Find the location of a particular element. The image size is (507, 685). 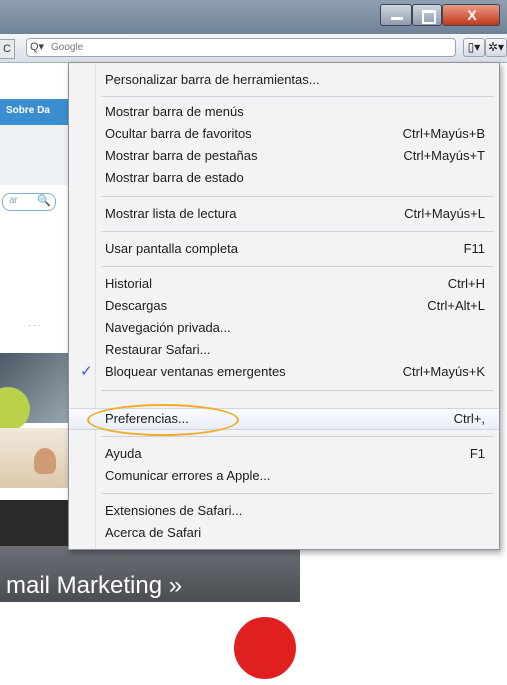

close-button: X is located at coordinates (471, 15).